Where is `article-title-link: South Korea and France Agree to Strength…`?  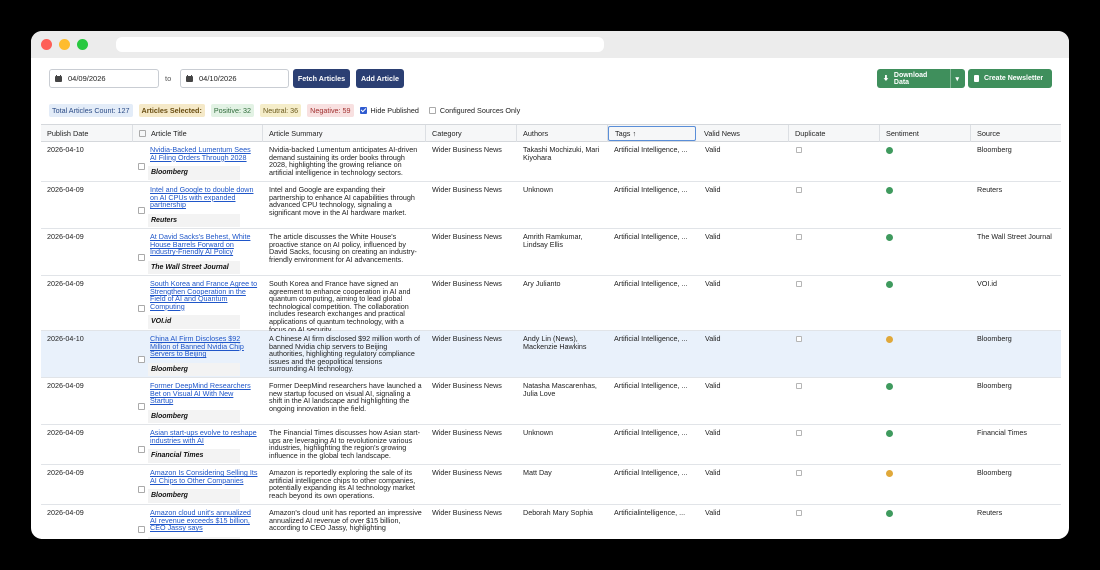 article-title-link: South Korea and France Agree to Strength… is located at coordinates (203, 295).